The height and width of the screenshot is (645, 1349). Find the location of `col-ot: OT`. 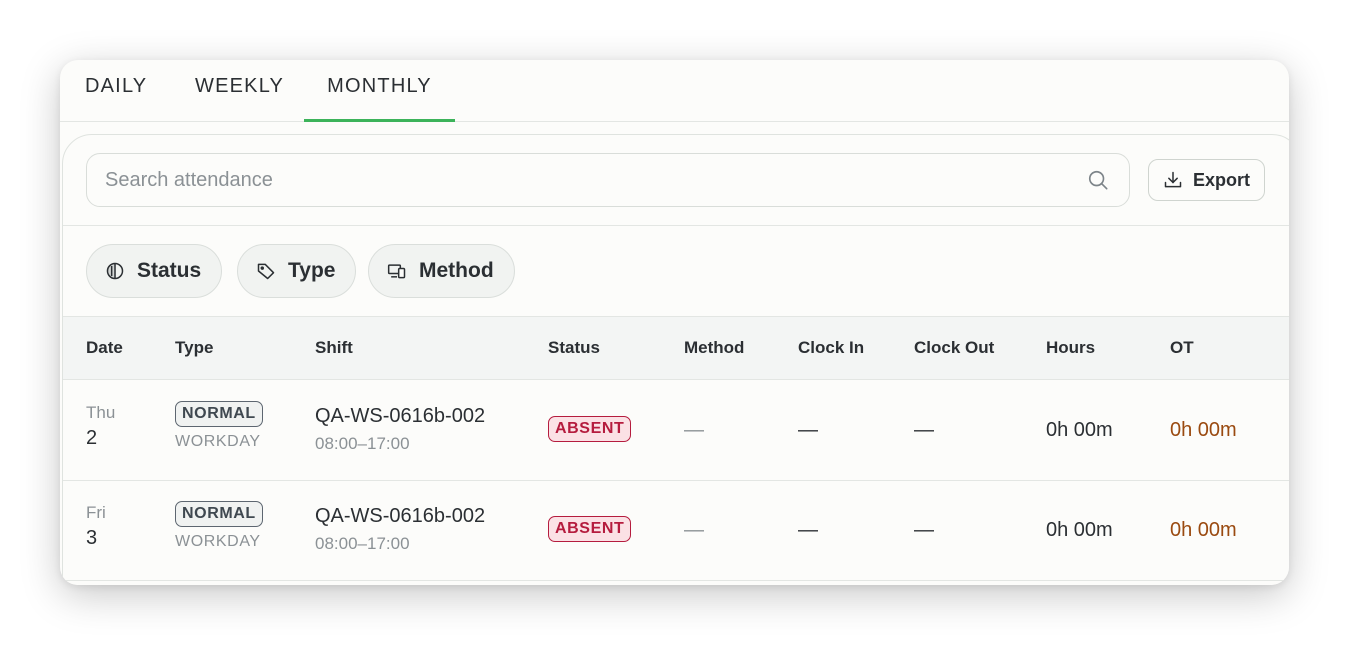

col-ot: OT is located at coordinates (1182, 348).